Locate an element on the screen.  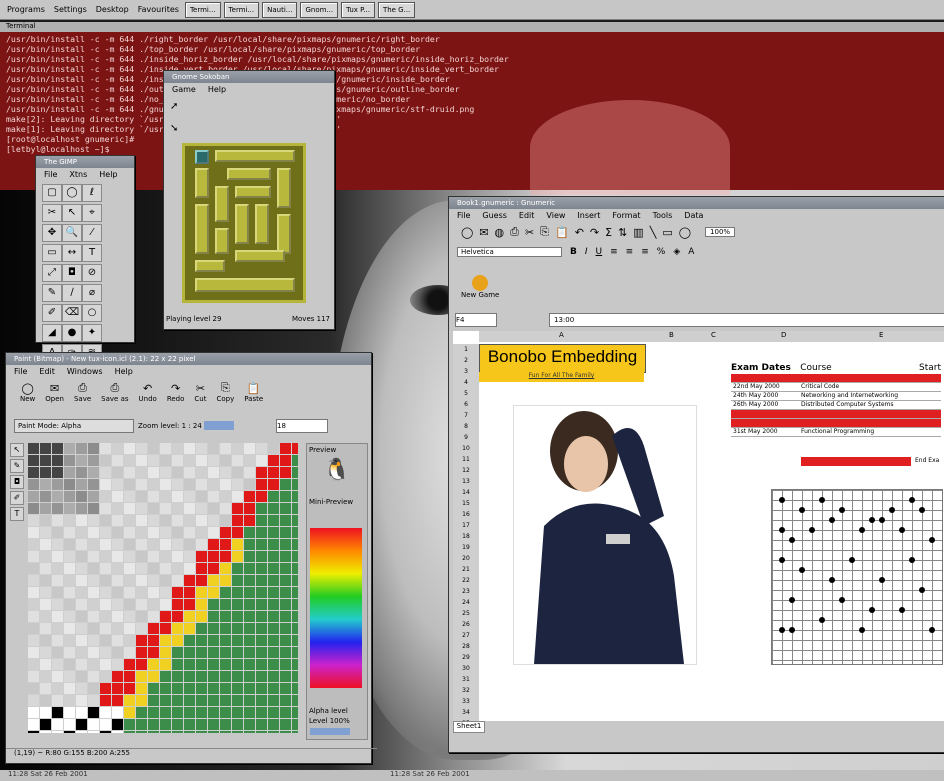
tool-icon: ◢ is located at coordinates (52, 333).